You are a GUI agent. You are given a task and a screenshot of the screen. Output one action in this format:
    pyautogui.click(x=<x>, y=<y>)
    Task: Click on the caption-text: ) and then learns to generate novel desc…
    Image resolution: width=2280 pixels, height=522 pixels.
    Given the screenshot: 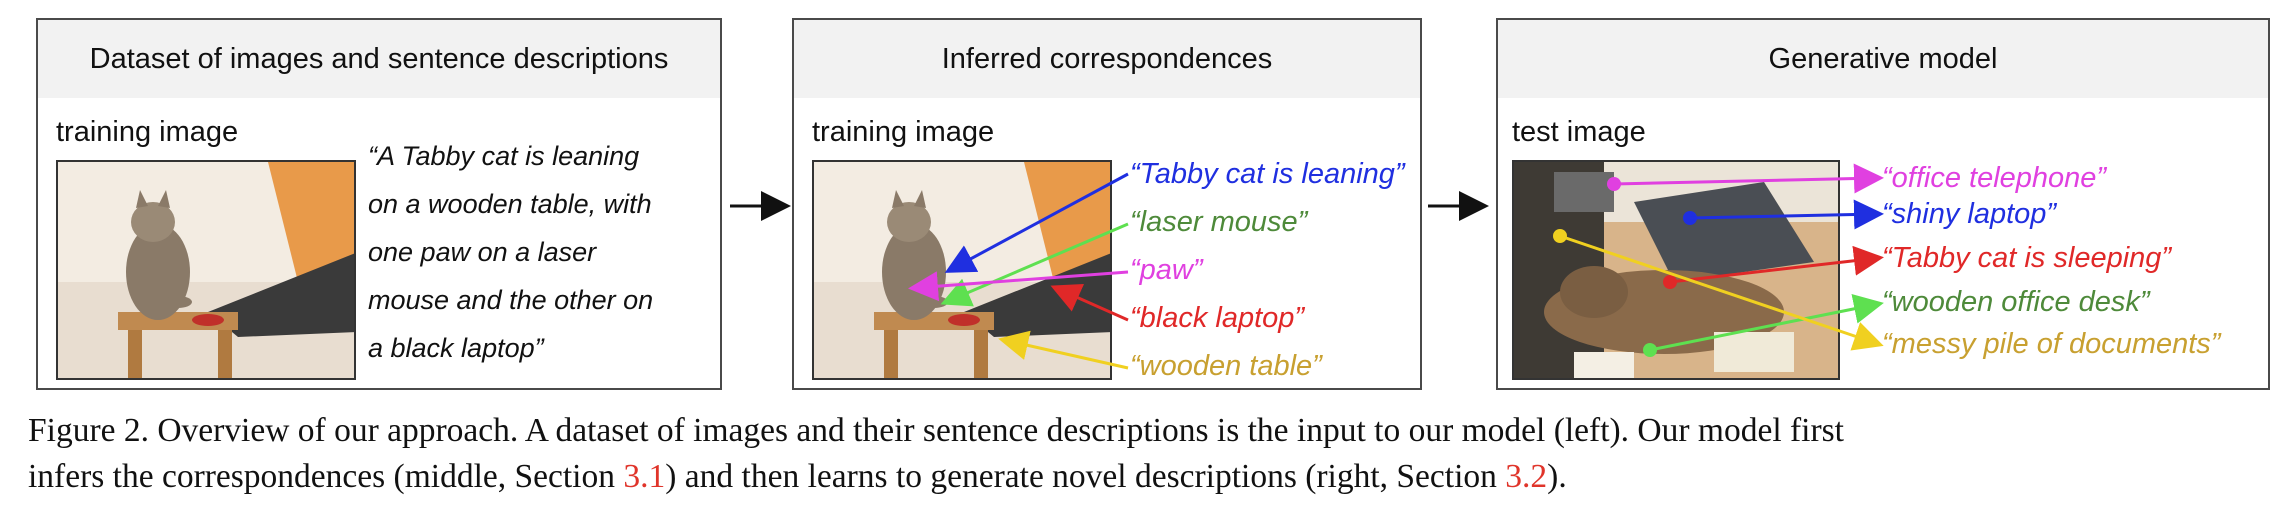 What is the action you would take?
    pyautogui.click(x=1085, y=476)
    